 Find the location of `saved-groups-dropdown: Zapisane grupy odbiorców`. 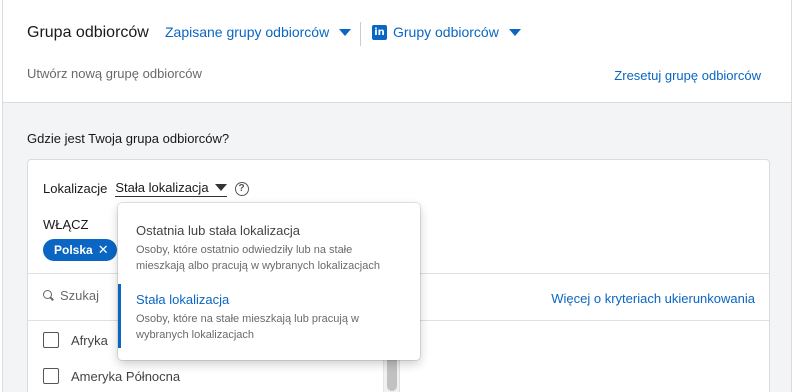

saved-groups-dropdown: Zapisane grupy odbiorców is located at coordinates (258, 32).